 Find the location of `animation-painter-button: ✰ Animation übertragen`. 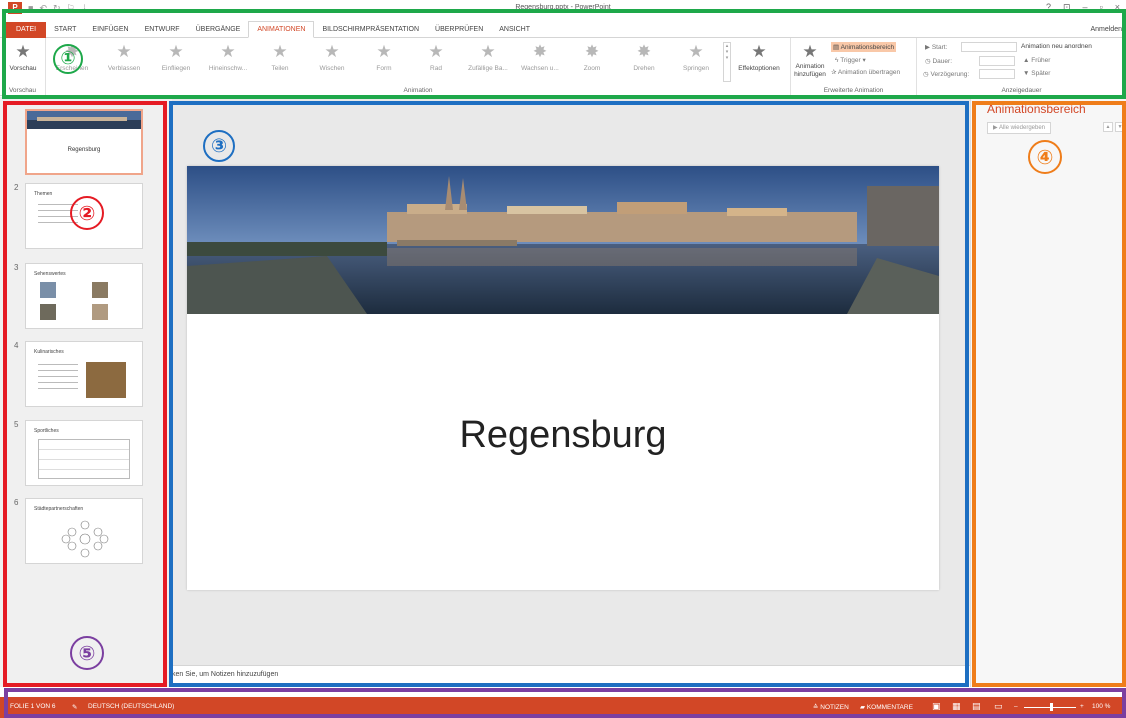

animation-painter-button: ✰ Animation übertragen is located at coordinates (865, 72).